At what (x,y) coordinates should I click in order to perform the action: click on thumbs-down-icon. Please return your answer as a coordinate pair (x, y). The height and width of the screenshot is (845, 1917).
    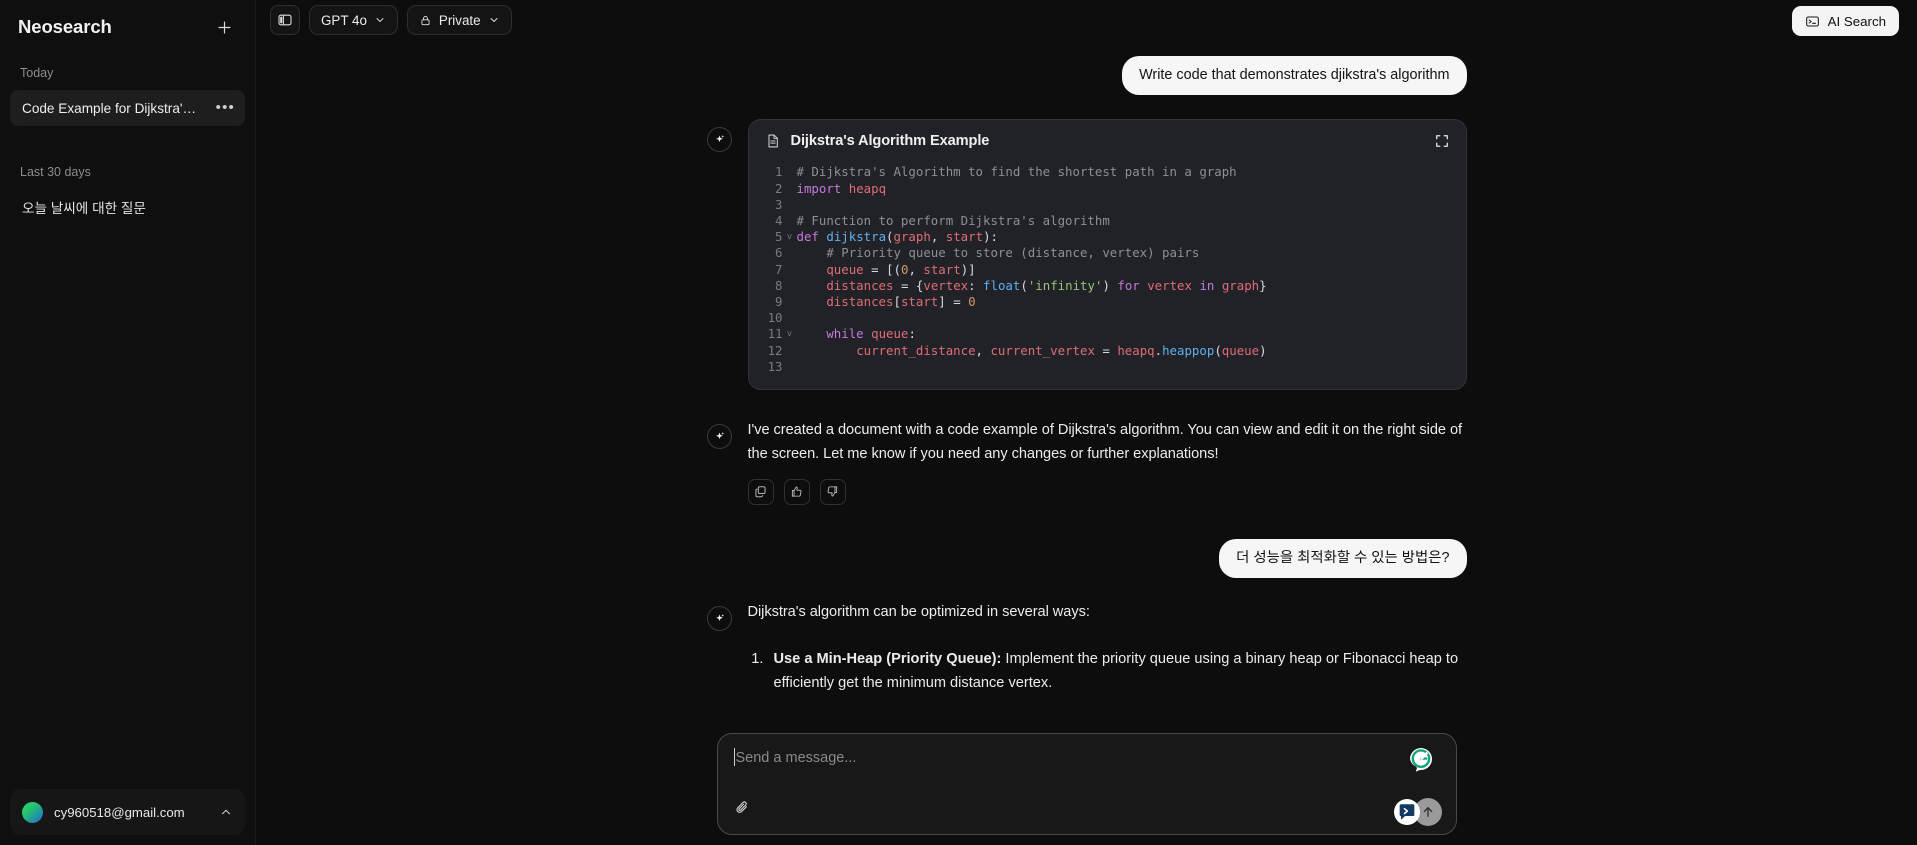
    Looking at the image, I should click on (832, 491).